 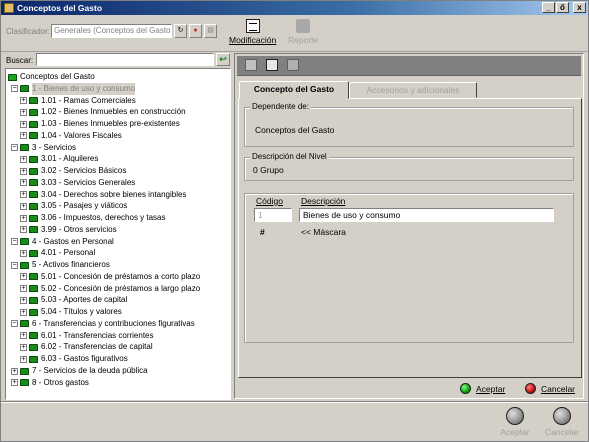 I want to click on tree-node: +3.03 - Servicios Generales, so click(x=77, y=183).